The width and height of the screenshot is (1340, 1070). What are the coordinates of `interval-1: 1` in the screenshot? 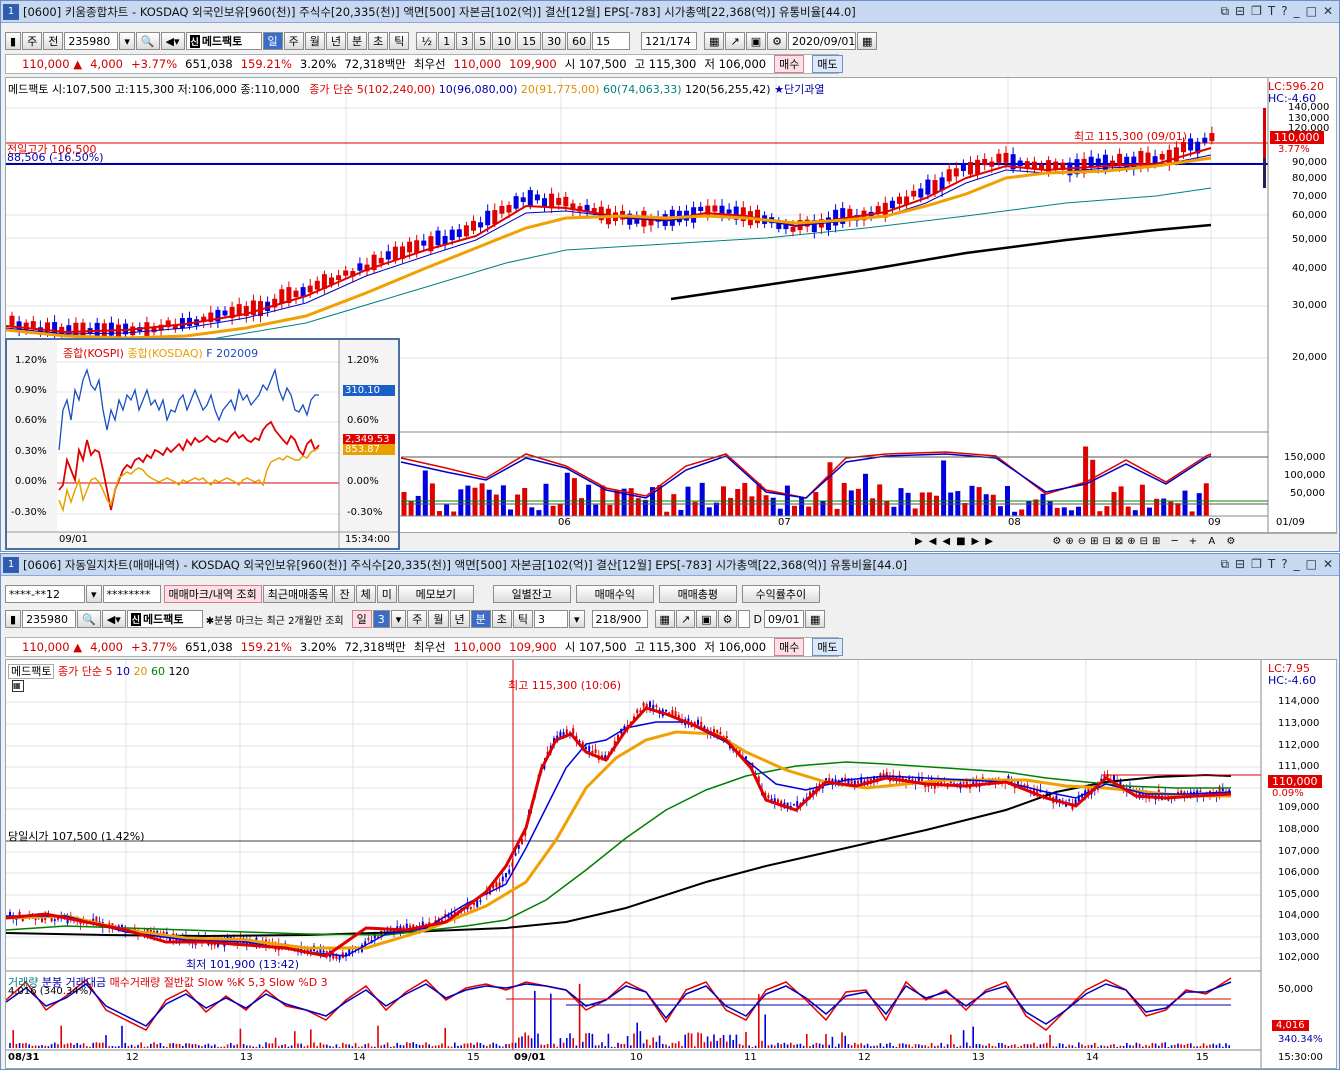 It's located at (447, 41).